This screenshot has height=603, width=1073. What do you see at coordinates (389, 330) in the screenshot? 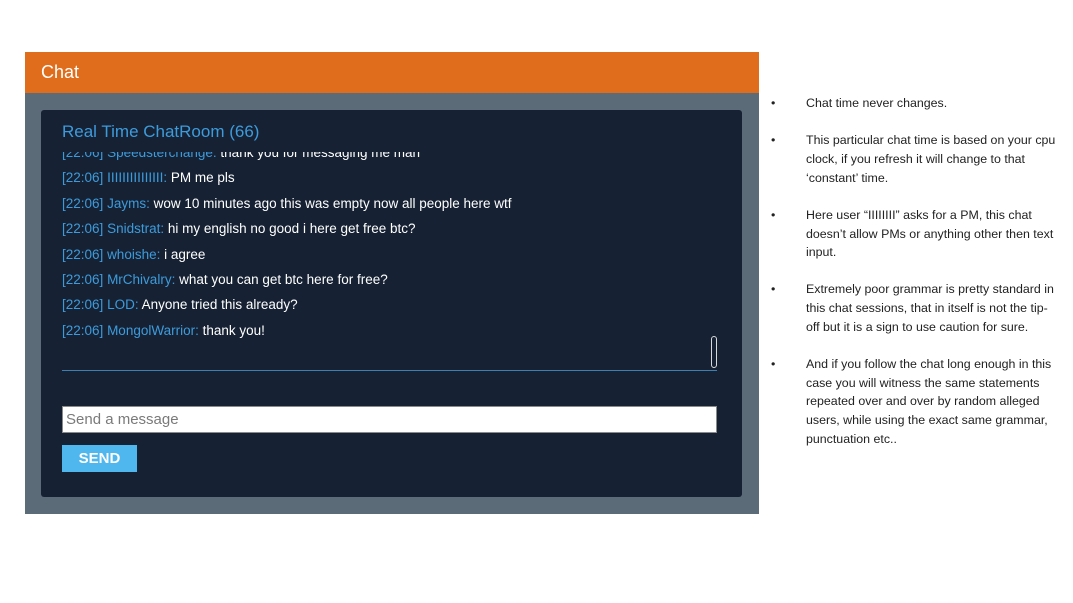
I see `chat-message: [22:06] MongolWarrior: thank you!` at bounding box center [389, 330].